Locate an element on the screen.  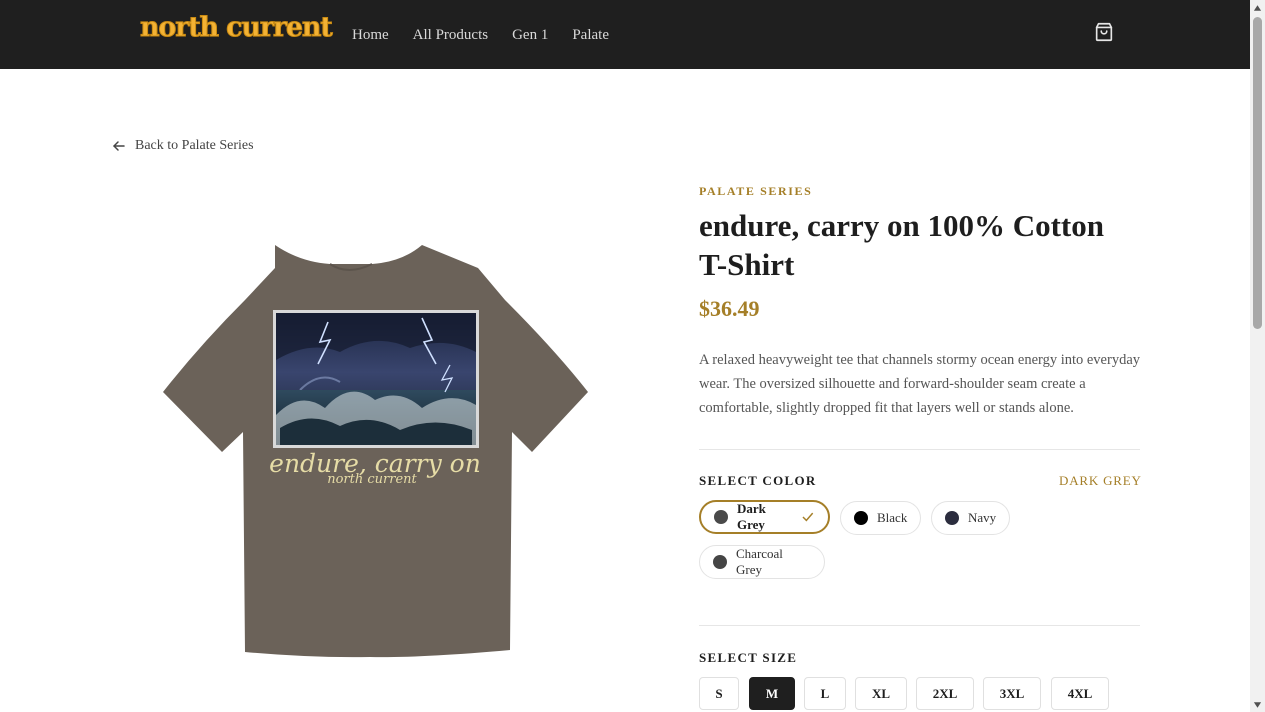
color-dot-charcoal-grey is located at coordinates (720, 562).